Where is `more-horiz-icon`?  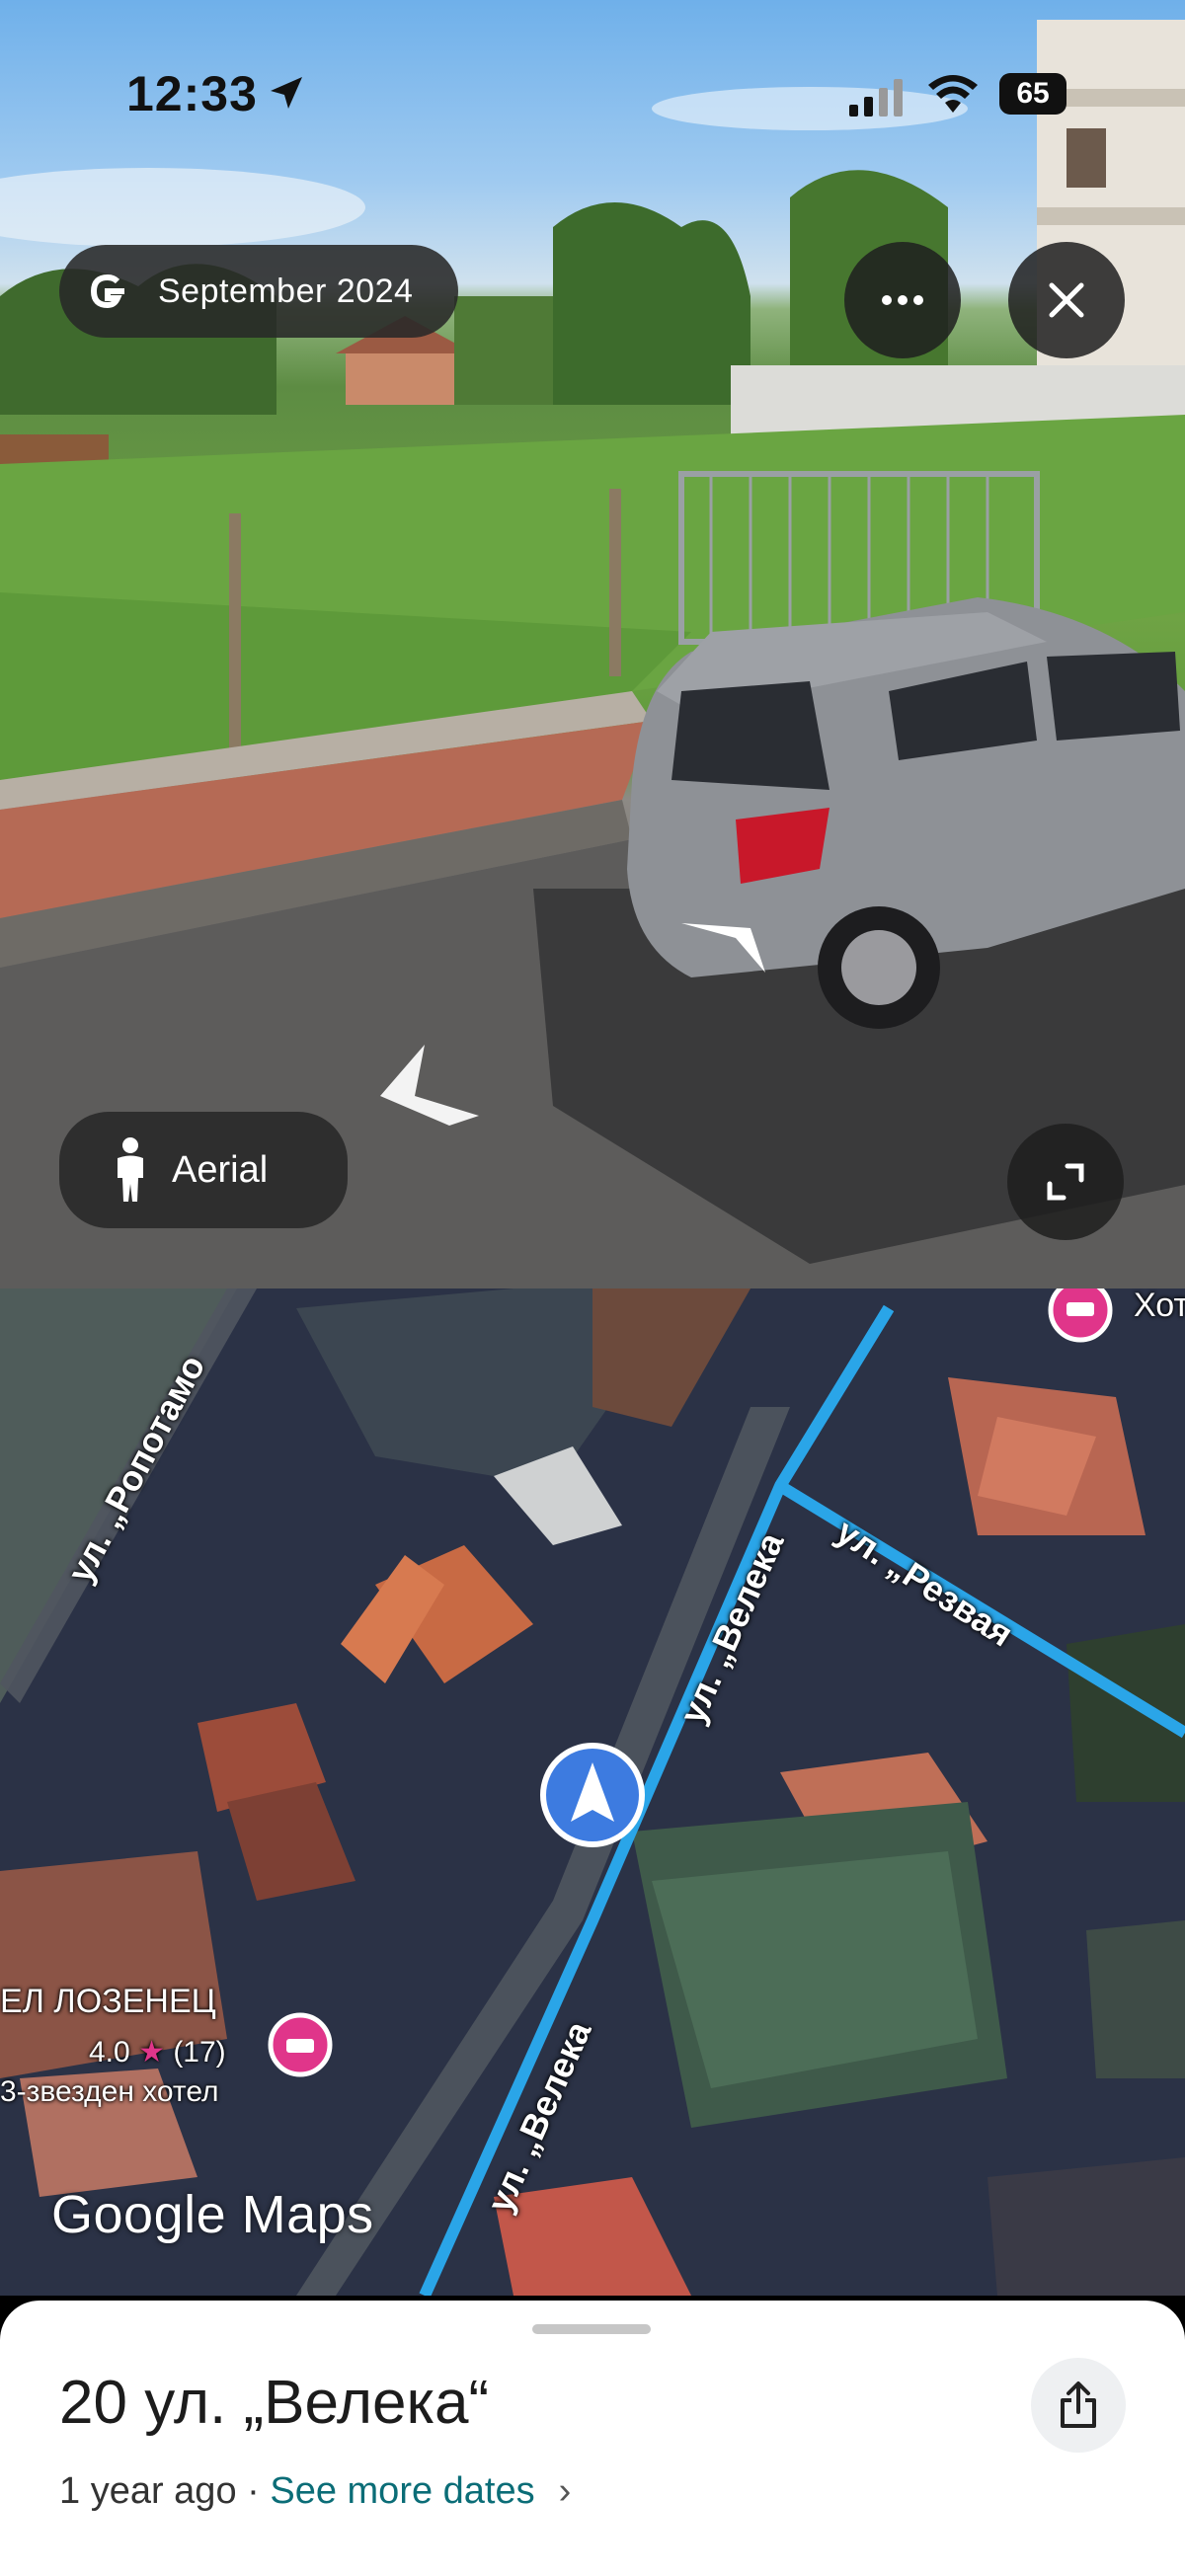 more-horiz-icon is located at coordinates (903, 300).